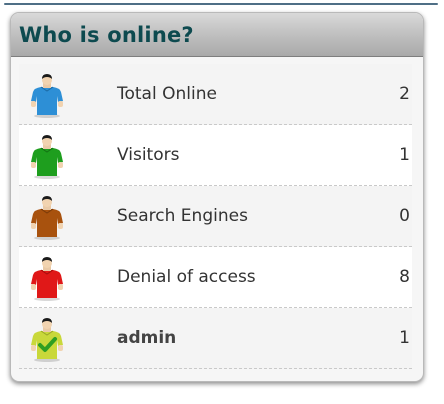 The image size is (444, 404). Describe the element at coordinates (186, 277) in the screenshot. I see `row-label: Denial of access` at that location.